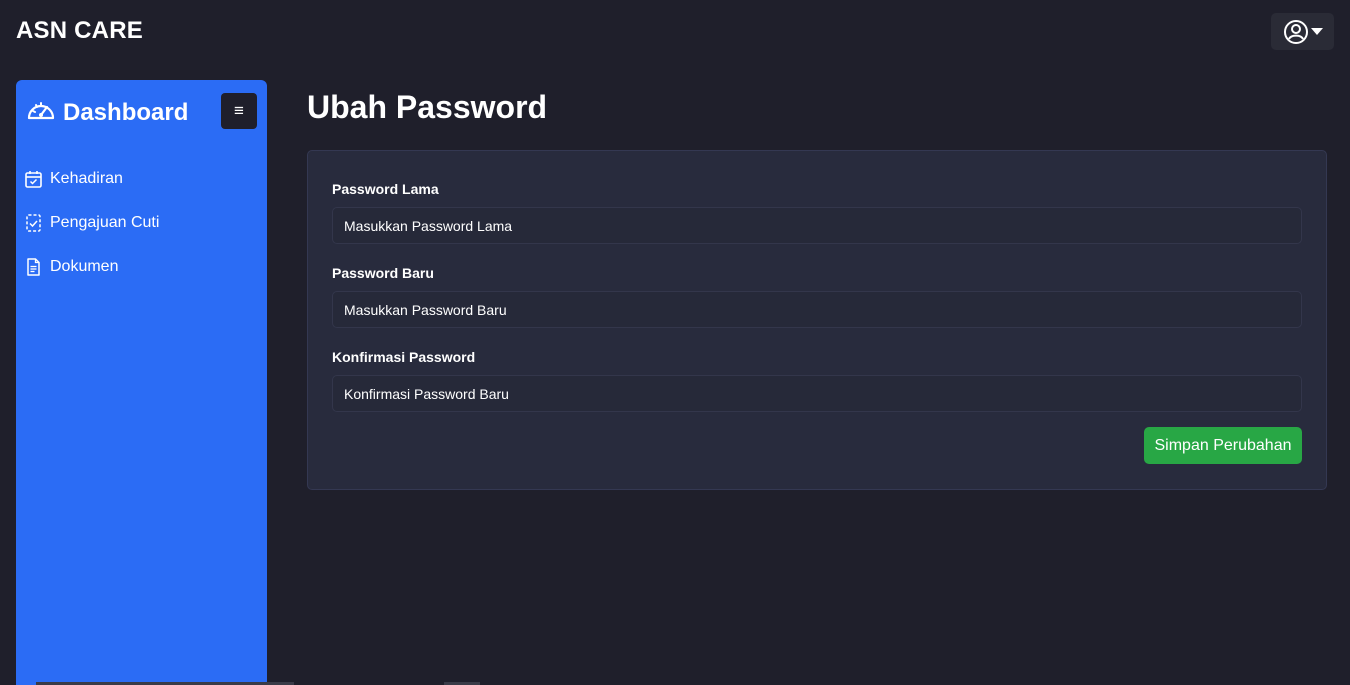  What do you see at coordinates (1223, 445) in the screenshot?
I see `save-changes-button: Simpan Perubahan` at bounding box center [1223, 445].